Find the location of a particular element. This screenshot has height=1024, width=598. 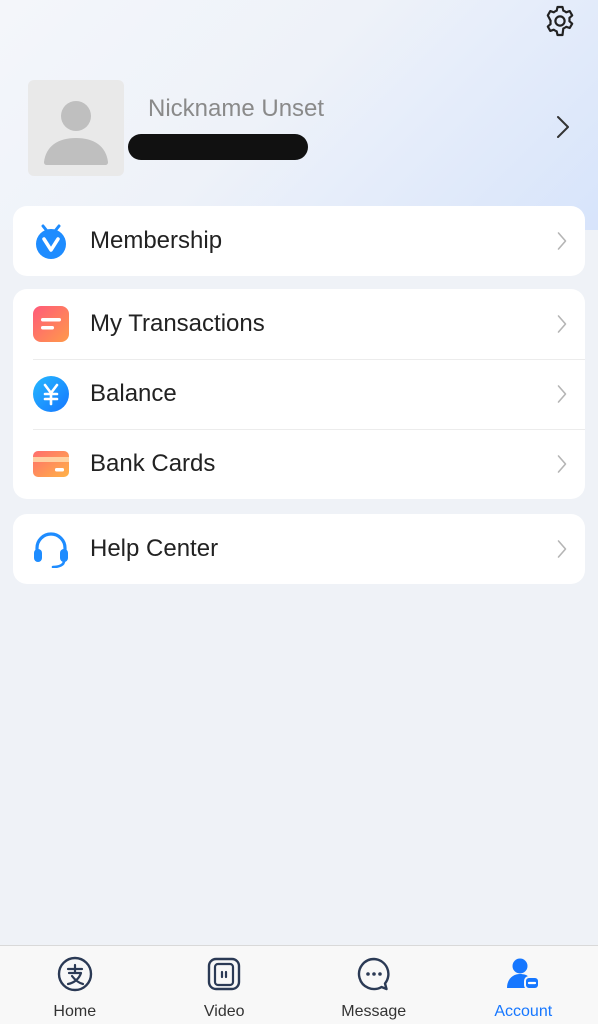

avatar is located at coordinates (76, 128).